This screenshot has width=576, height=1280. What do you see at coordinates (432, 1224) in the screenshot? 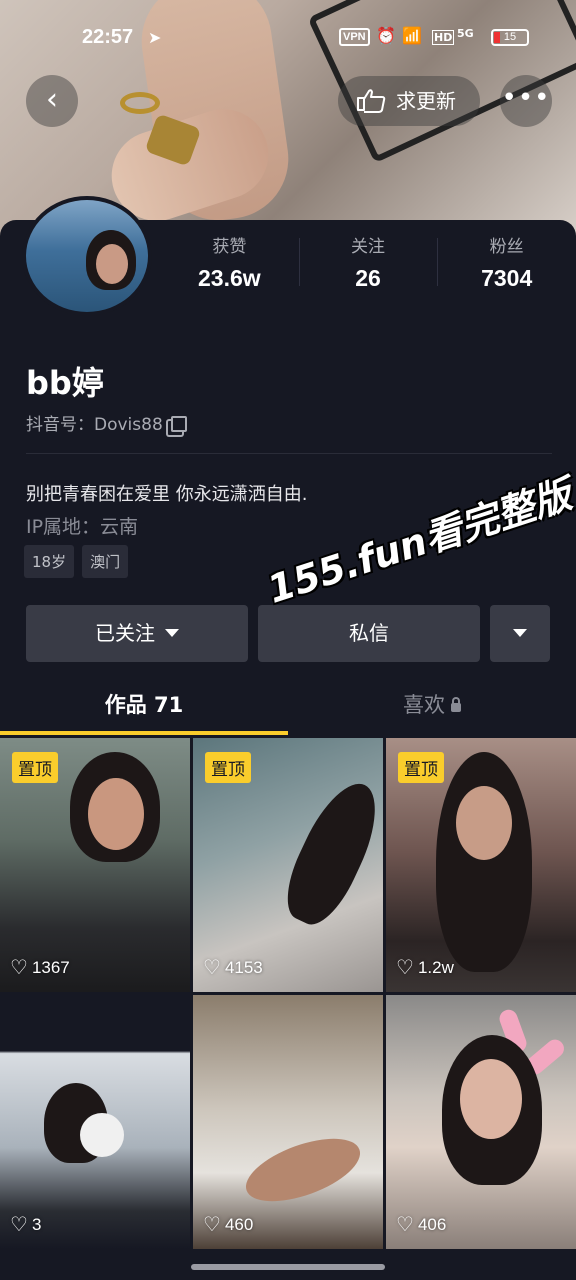
I see `video-likes-count: 406` at bounding box center [432, 1224].